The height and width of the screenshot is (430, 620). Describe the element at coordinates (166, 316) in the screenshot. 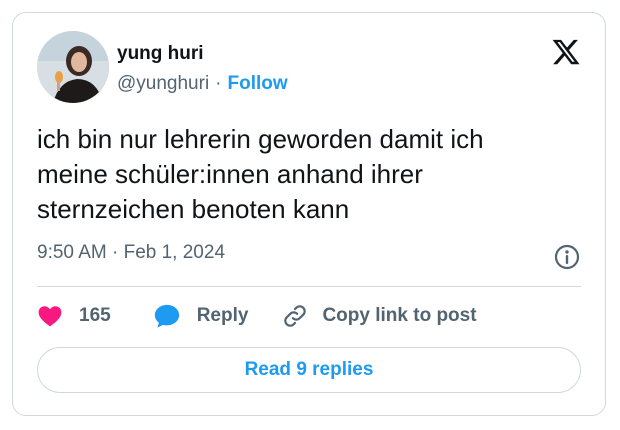

I see `speech-bubble-icon` at that location.